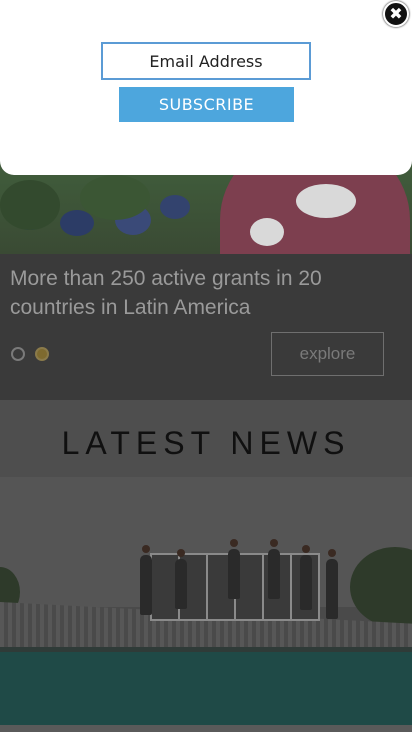 The image size is (412, 732). I want to click on explore-button: explore, so click(327, 354).